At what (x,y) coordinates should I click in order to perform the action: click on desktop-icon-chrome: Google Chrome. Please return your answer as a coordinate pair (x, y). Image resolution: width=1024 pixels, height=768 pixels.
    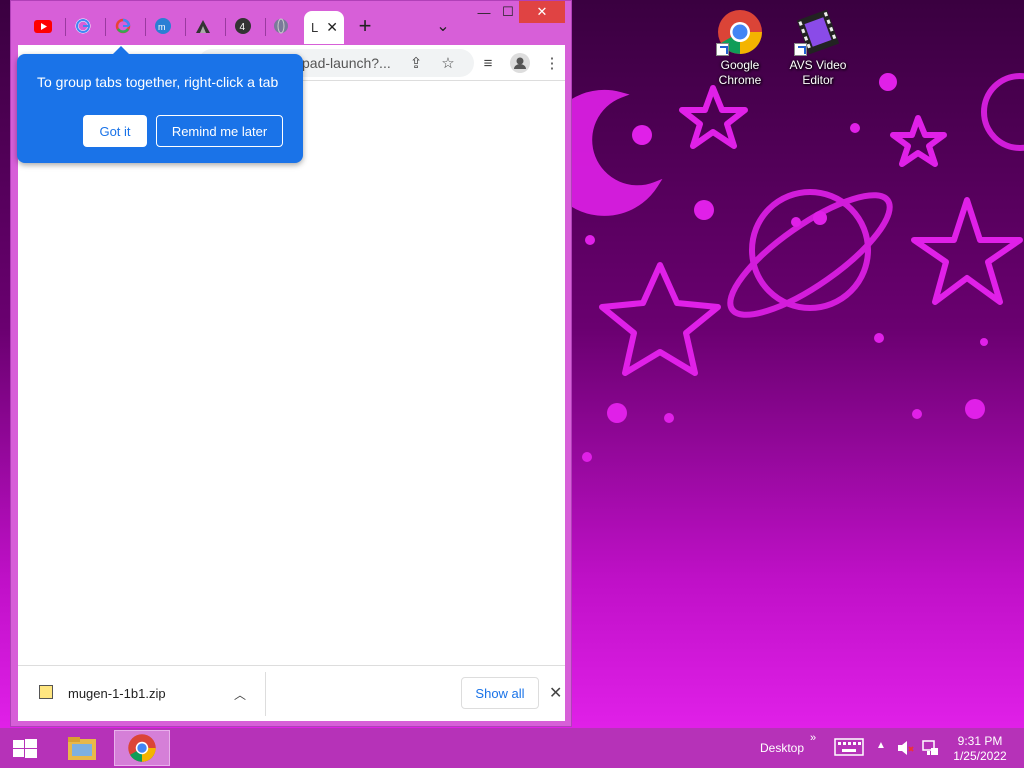
    Looking at the image, I should click on (740, 48).